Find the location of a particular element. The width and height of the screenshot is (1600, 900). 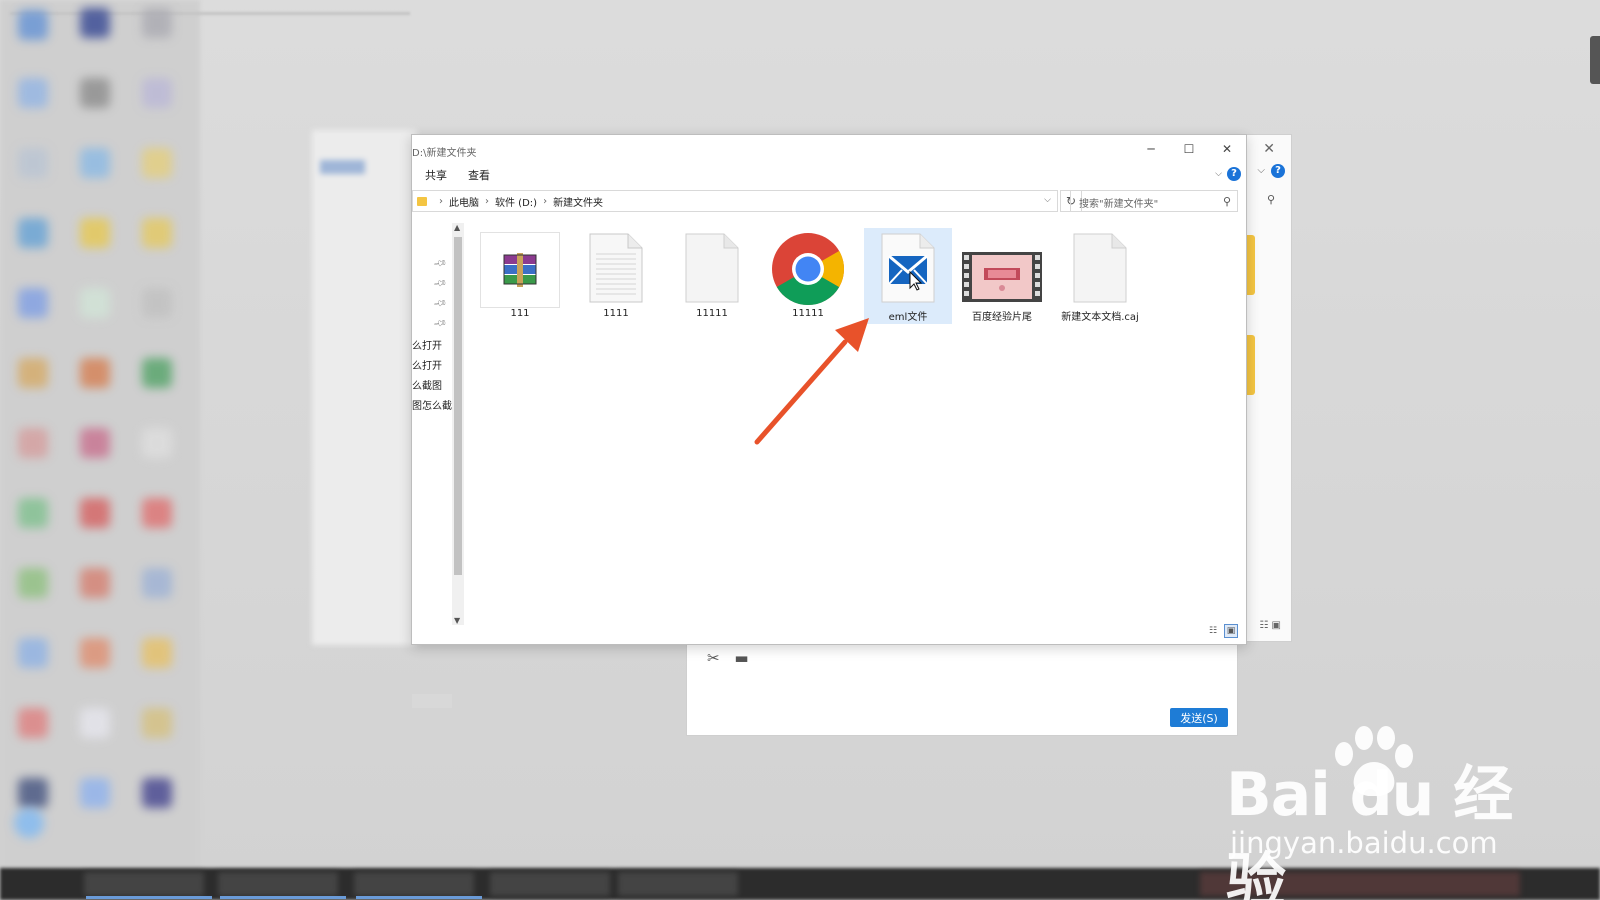

tab-share: 共享 is located at coordinates (436, 175).